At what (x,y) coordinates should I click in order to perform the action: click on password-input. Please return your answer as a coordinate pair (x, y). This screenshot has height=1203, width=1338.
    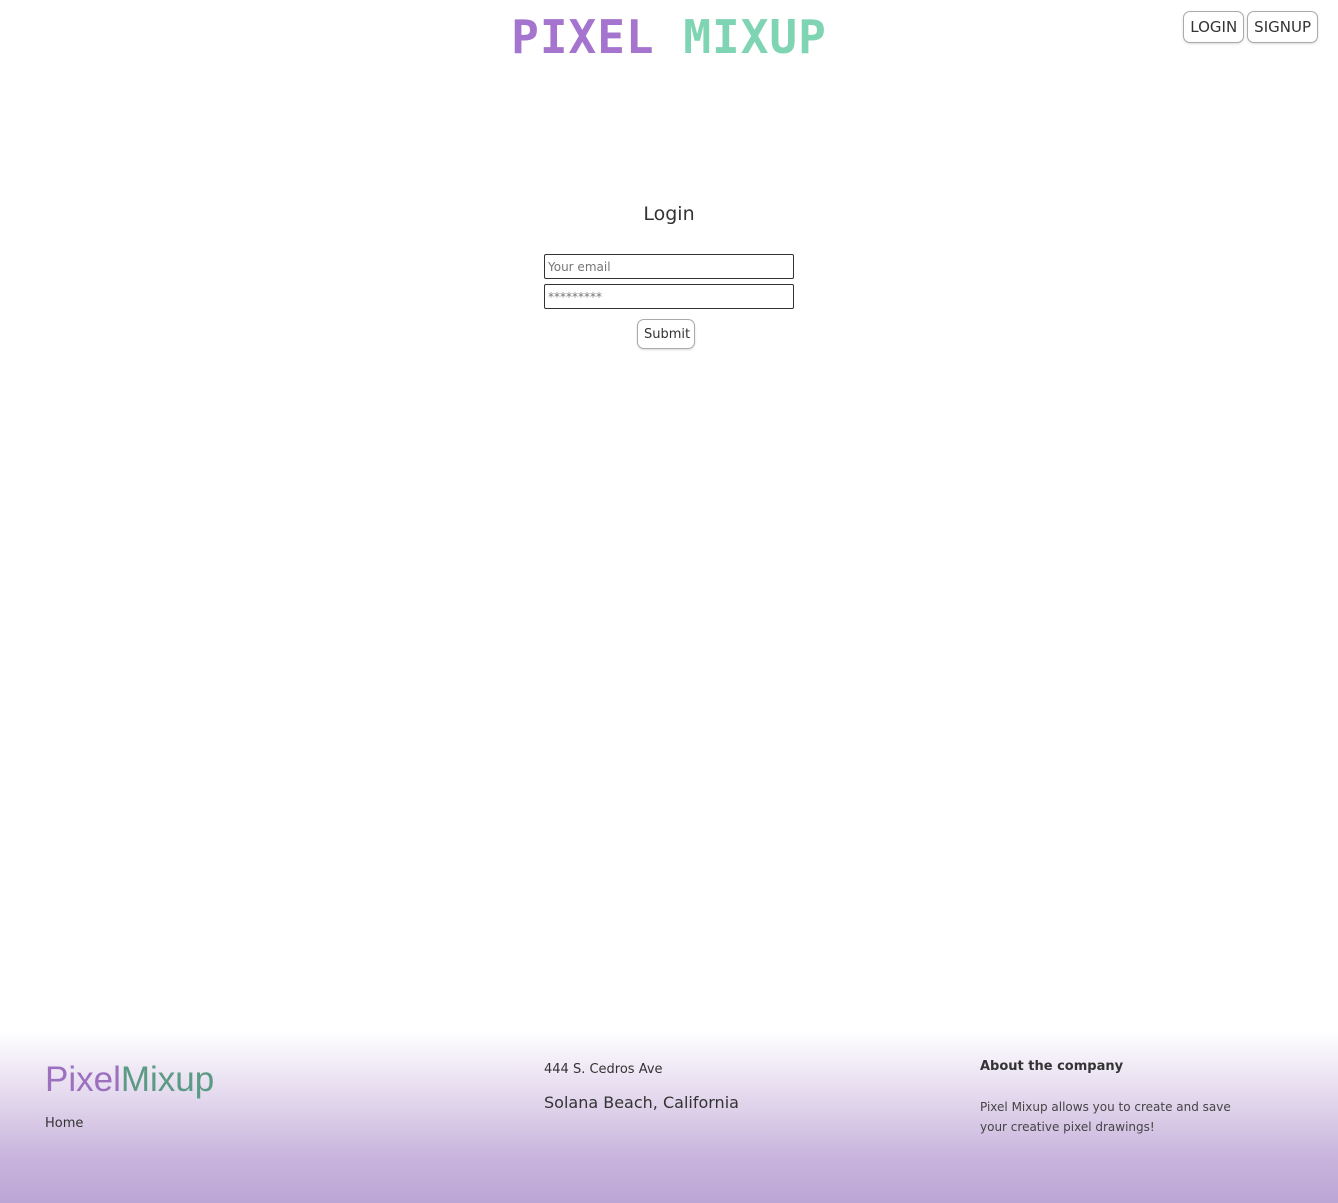
    Looking at the image, I should click on (669, 296).